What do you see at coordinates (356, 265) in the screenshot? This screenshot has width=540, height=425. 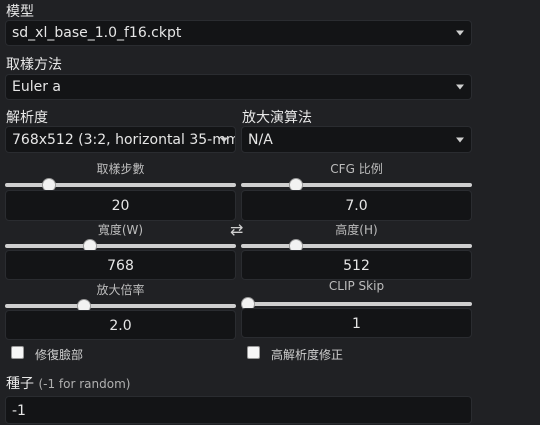 I see `height-input: 512` at bounding box center [356, 265].